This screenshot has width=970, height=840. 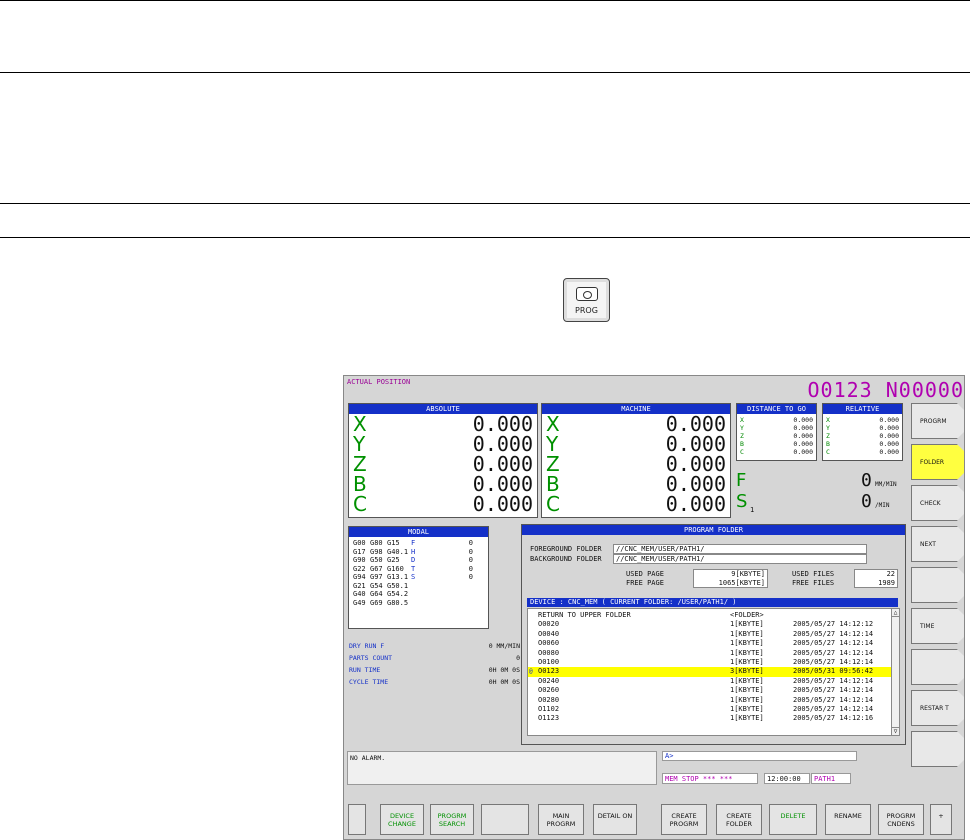 What do you see at coordinates (713, 624) in the screenshot?
I see `file-row: O0020 1[KBYTE] 2005/05/27 14:12:12` at bounding box center [713, 624].